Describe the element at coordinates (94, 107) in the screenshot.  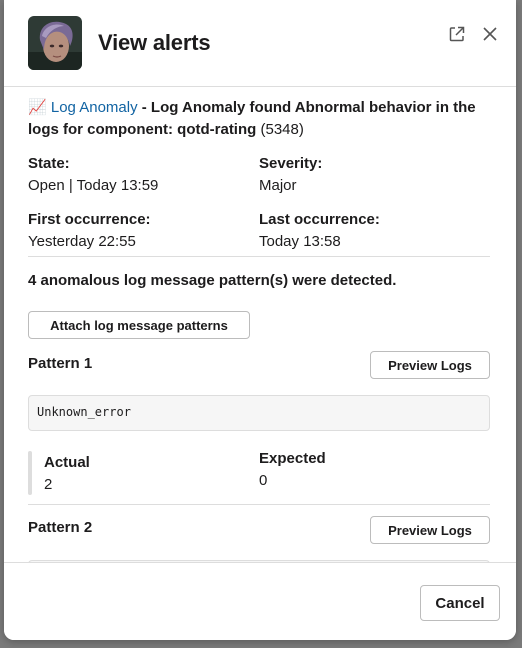
I see `alert-link: Log Anomaly` at that location.